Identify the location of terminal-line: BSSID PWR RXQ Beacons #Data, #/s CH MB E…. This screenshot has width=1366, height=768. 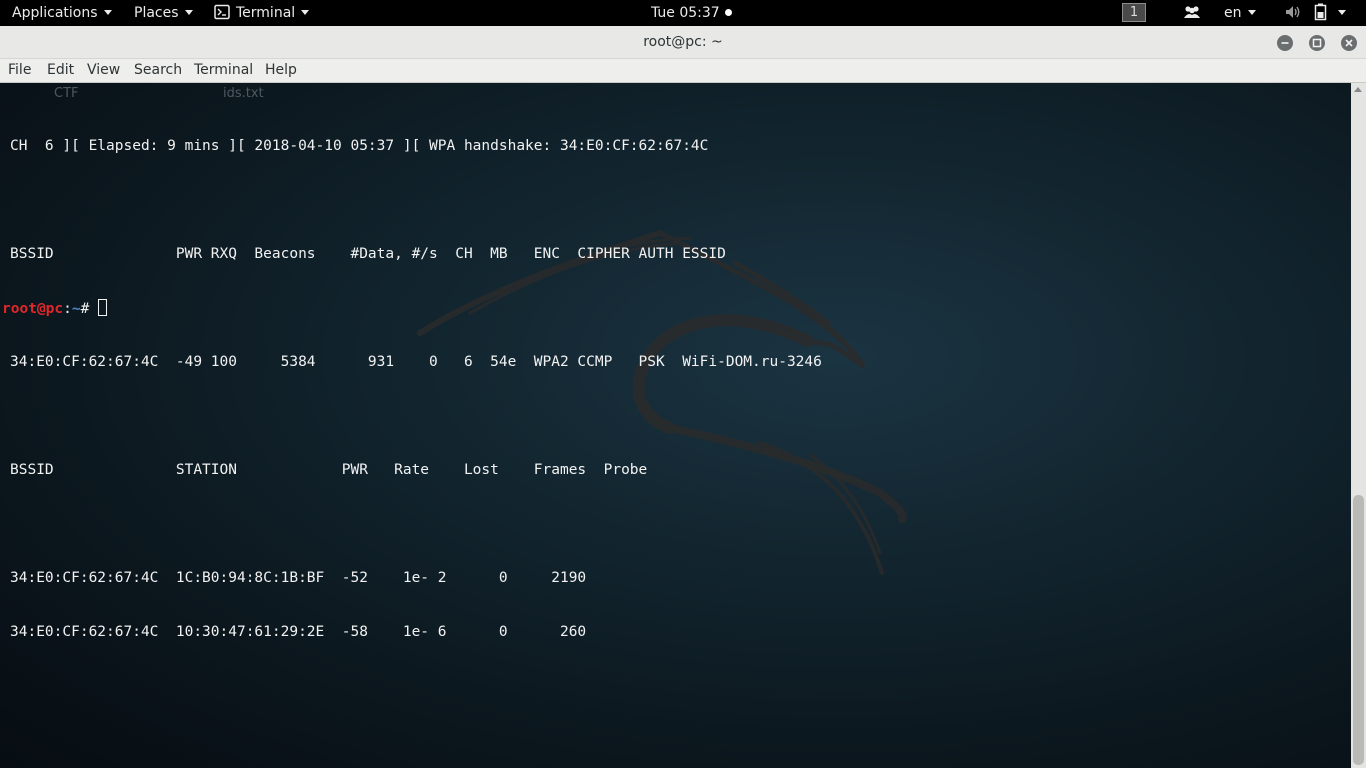
(368, 254).